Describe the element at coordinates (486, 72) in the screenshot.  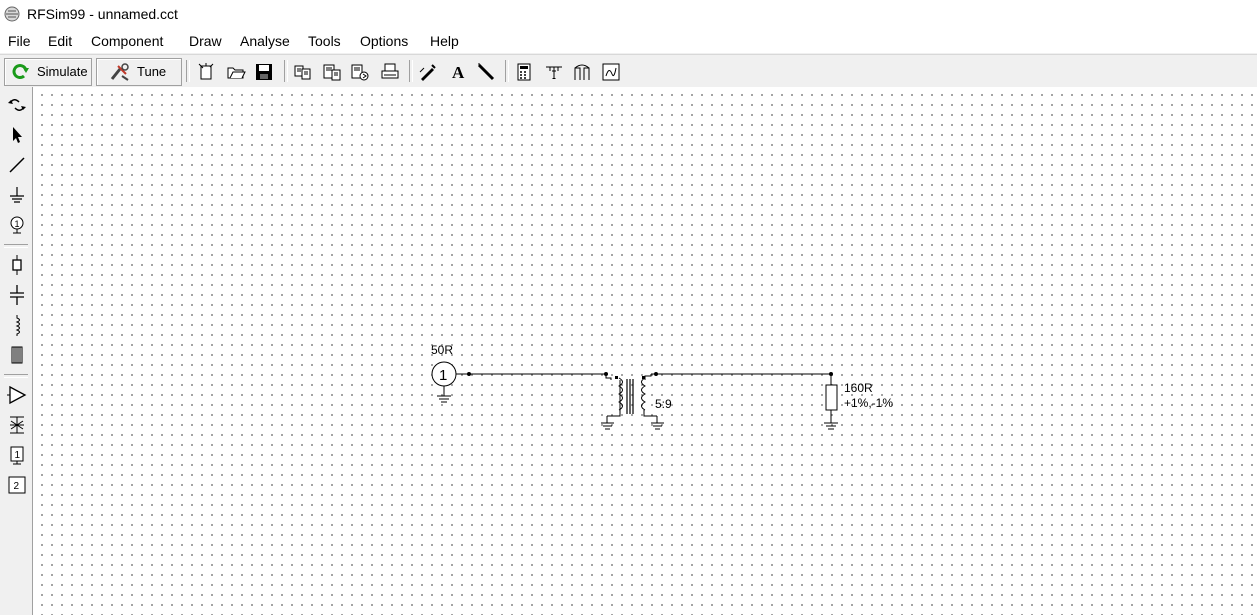
I see `pen-icon` at that location.